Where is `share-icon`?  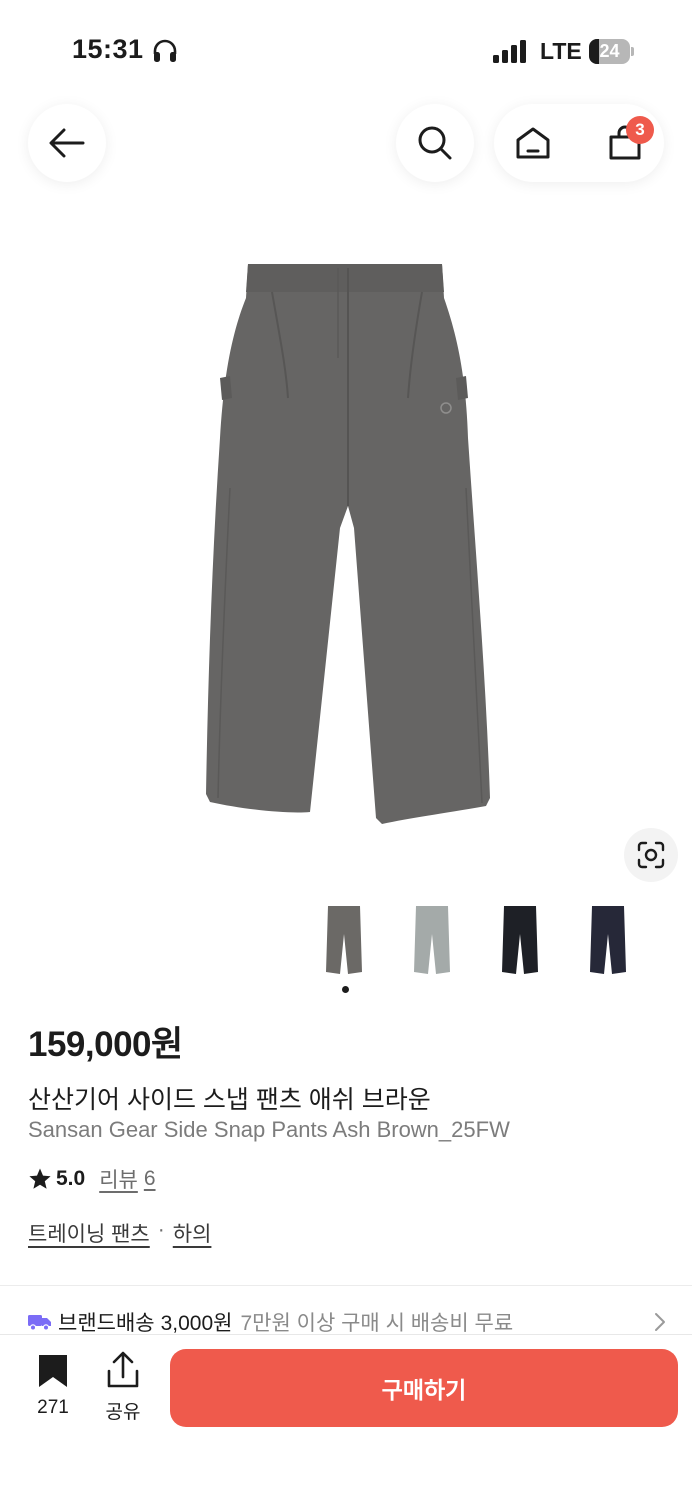 share-icon is located at coordinates (123, 1369).